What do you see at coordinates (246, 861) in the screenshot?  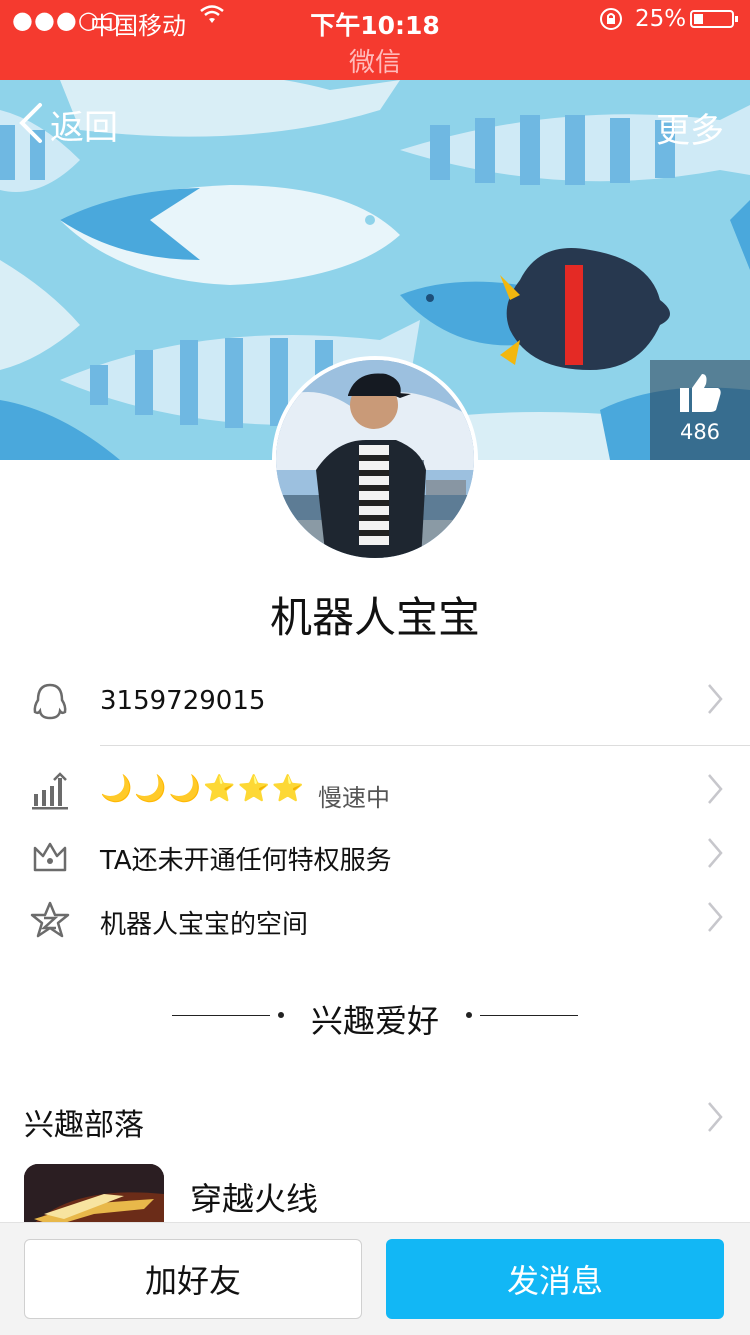 I see `privilege-text: TA还未开通任何特权服务` at bounding box center [246, 861].